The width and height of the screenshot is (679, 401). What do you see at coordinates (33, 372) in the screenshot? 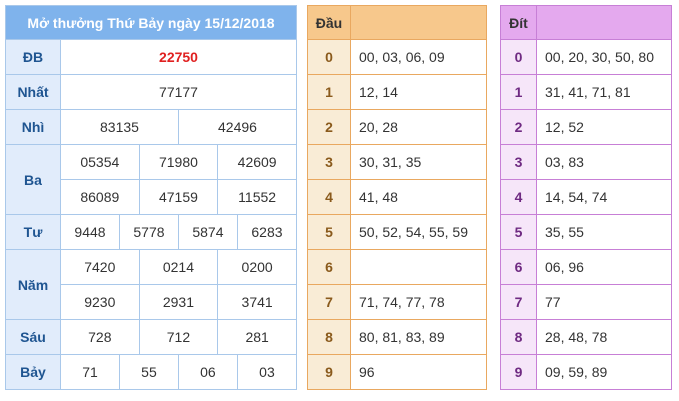
I see `prize-label-bay: Bảy` at bounding box center [33, 372].